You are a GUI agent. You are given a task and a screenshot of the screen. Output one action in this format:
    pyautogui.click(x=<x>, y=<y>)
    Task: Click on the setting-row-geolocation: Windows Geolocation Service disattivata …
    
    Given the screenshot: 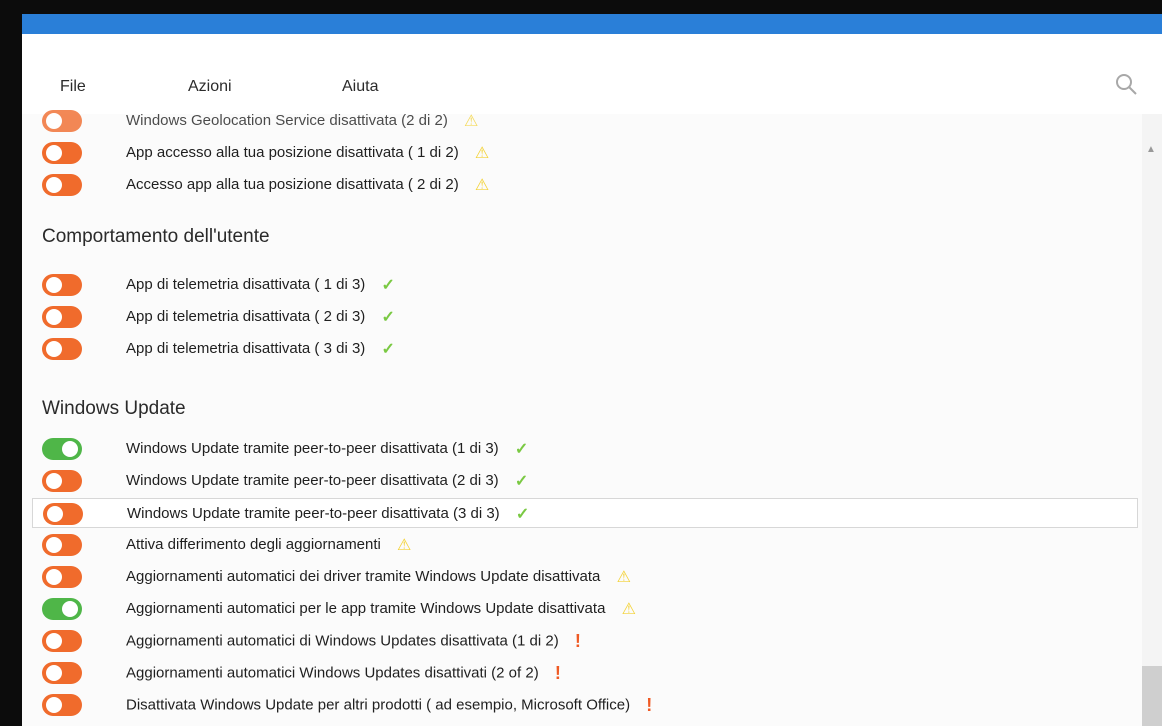 What is the action you would take?
    pyautogui.click(x=582, y=121)
    